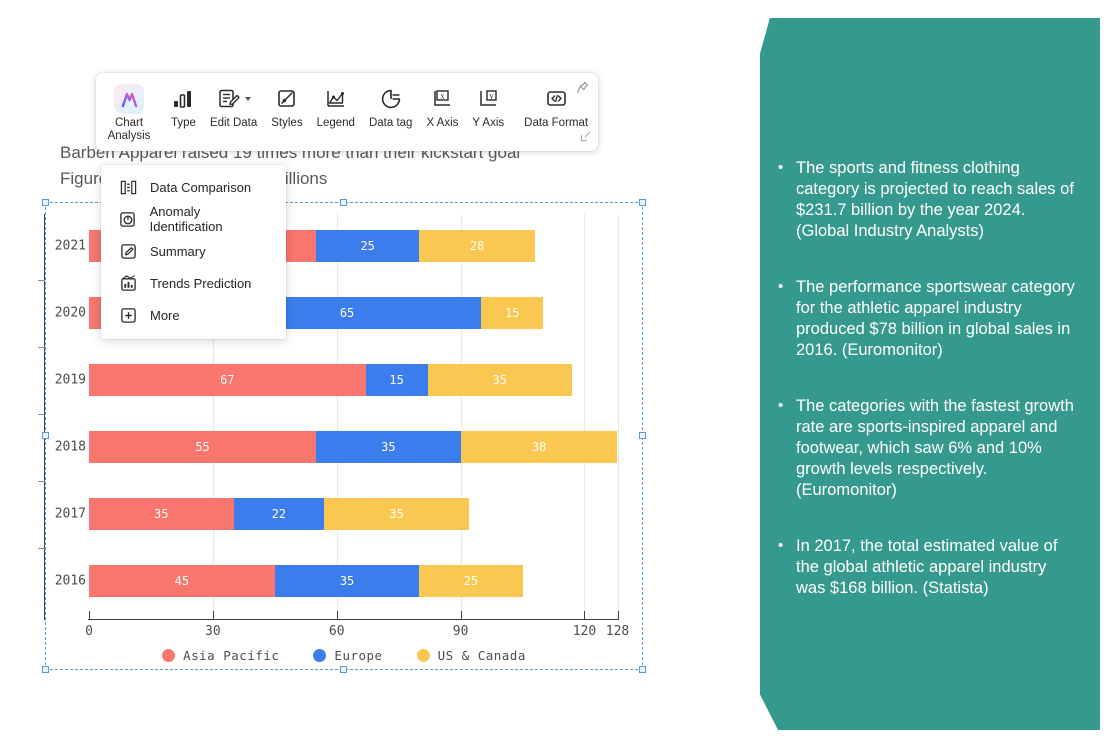 Image resolution: width=1120 pixels, height=748 pixels. I want to click on toolbar-label-styles: Styles, so click(287, 123).